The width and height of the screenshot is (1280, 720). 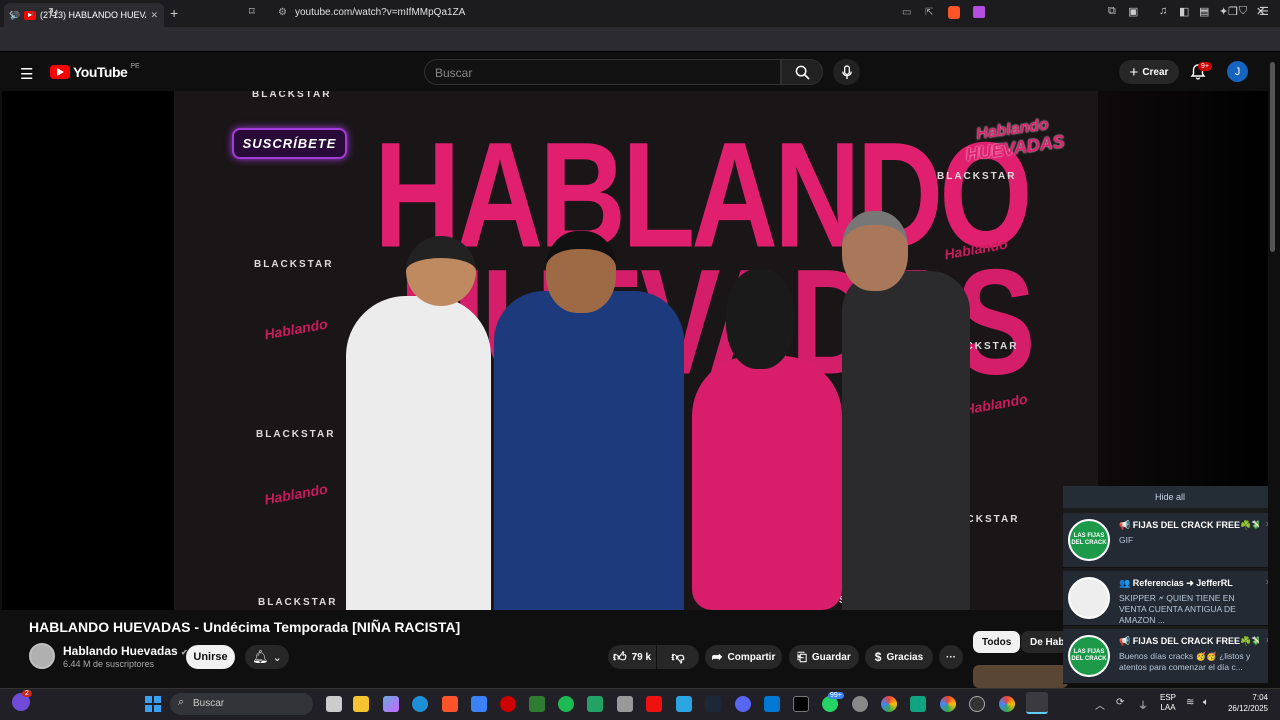 What do you see at coordinates (632, 657) in the screenshot?
I see `like-button: 👍︎ 79 k` at bounding box center [632, 657].